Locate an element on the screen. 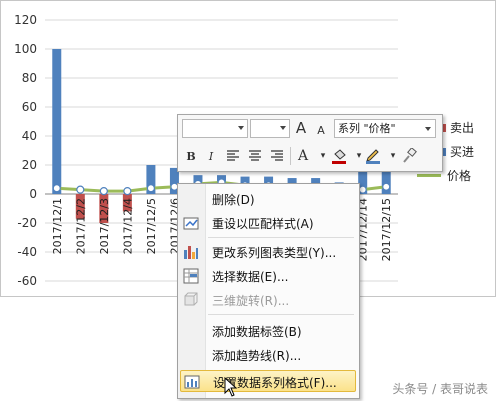 The image size is (496, 401). italic-button: I is located at coordinates (211, 156).